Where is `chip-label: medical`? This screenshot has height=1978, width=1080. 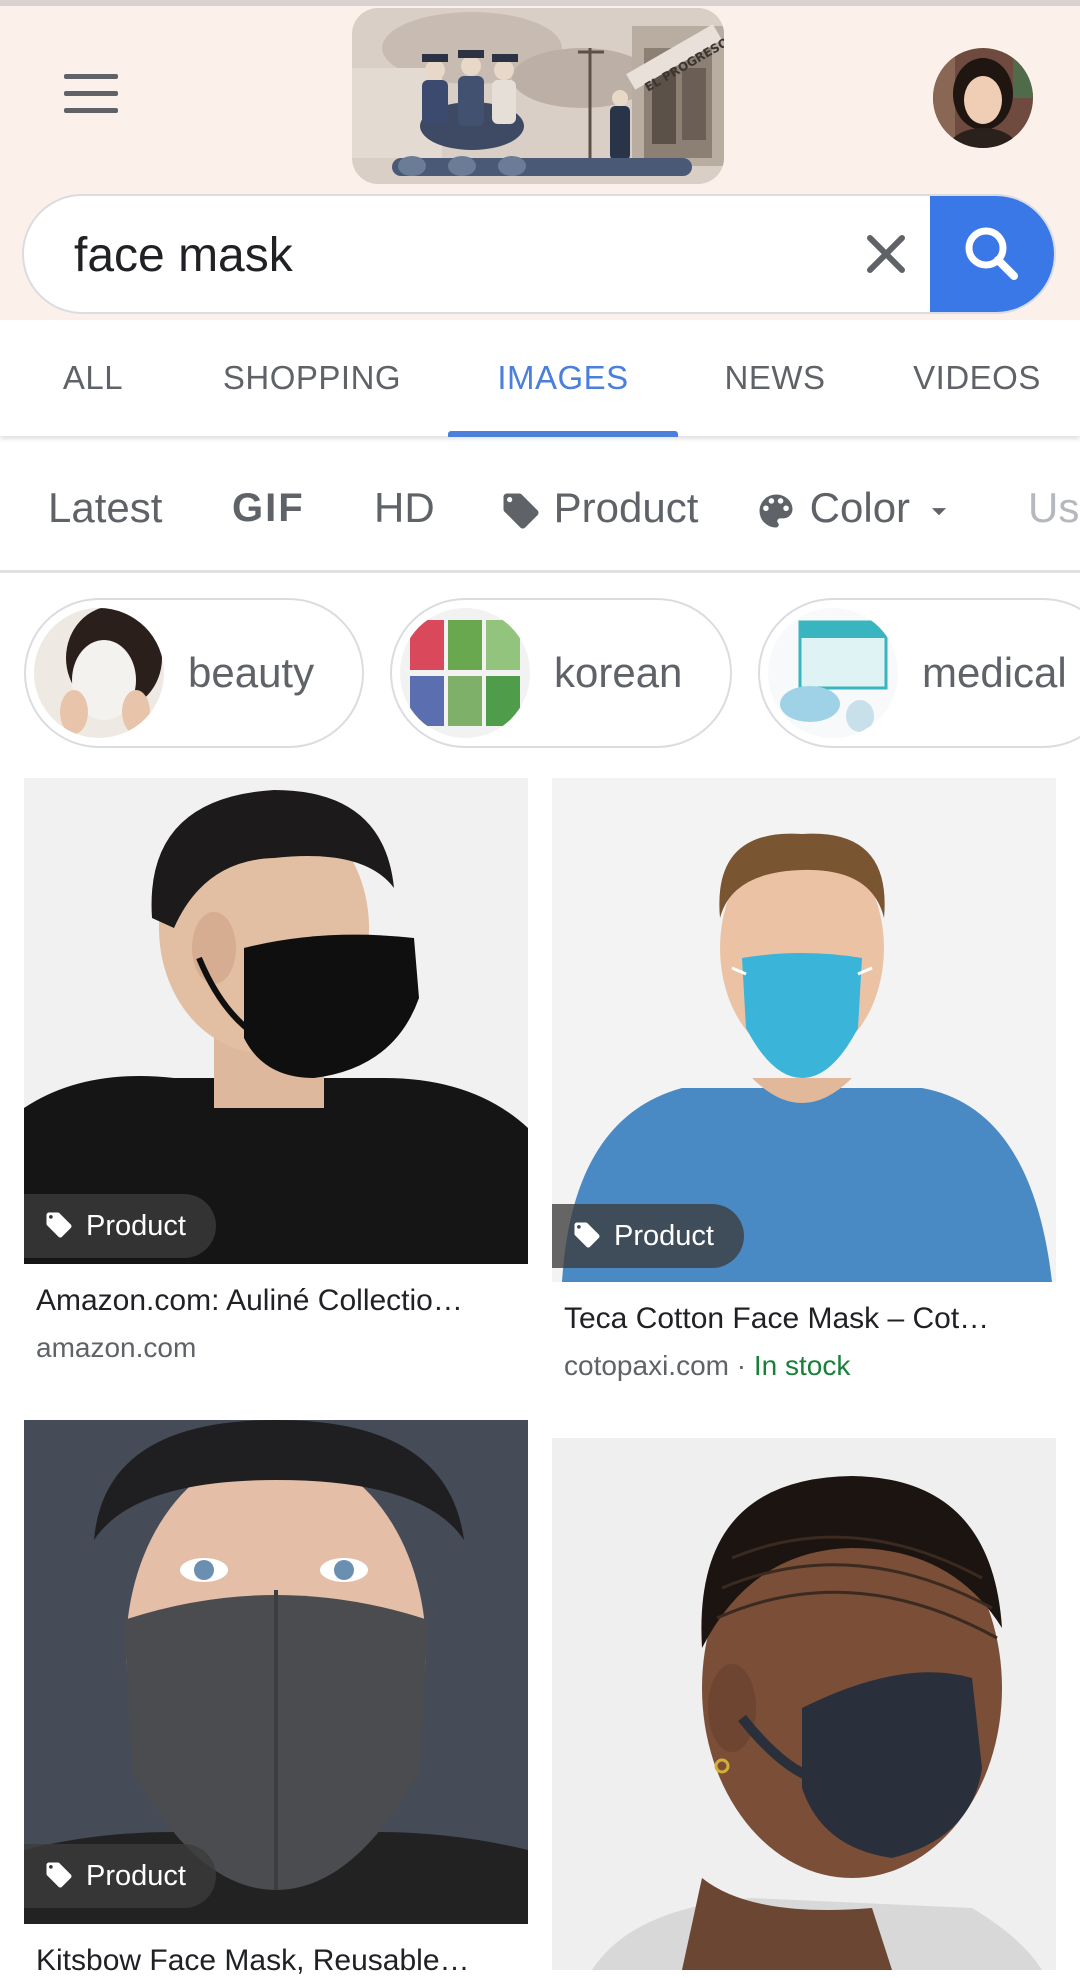 chip-label: medical is located at coordinates (994, 672).